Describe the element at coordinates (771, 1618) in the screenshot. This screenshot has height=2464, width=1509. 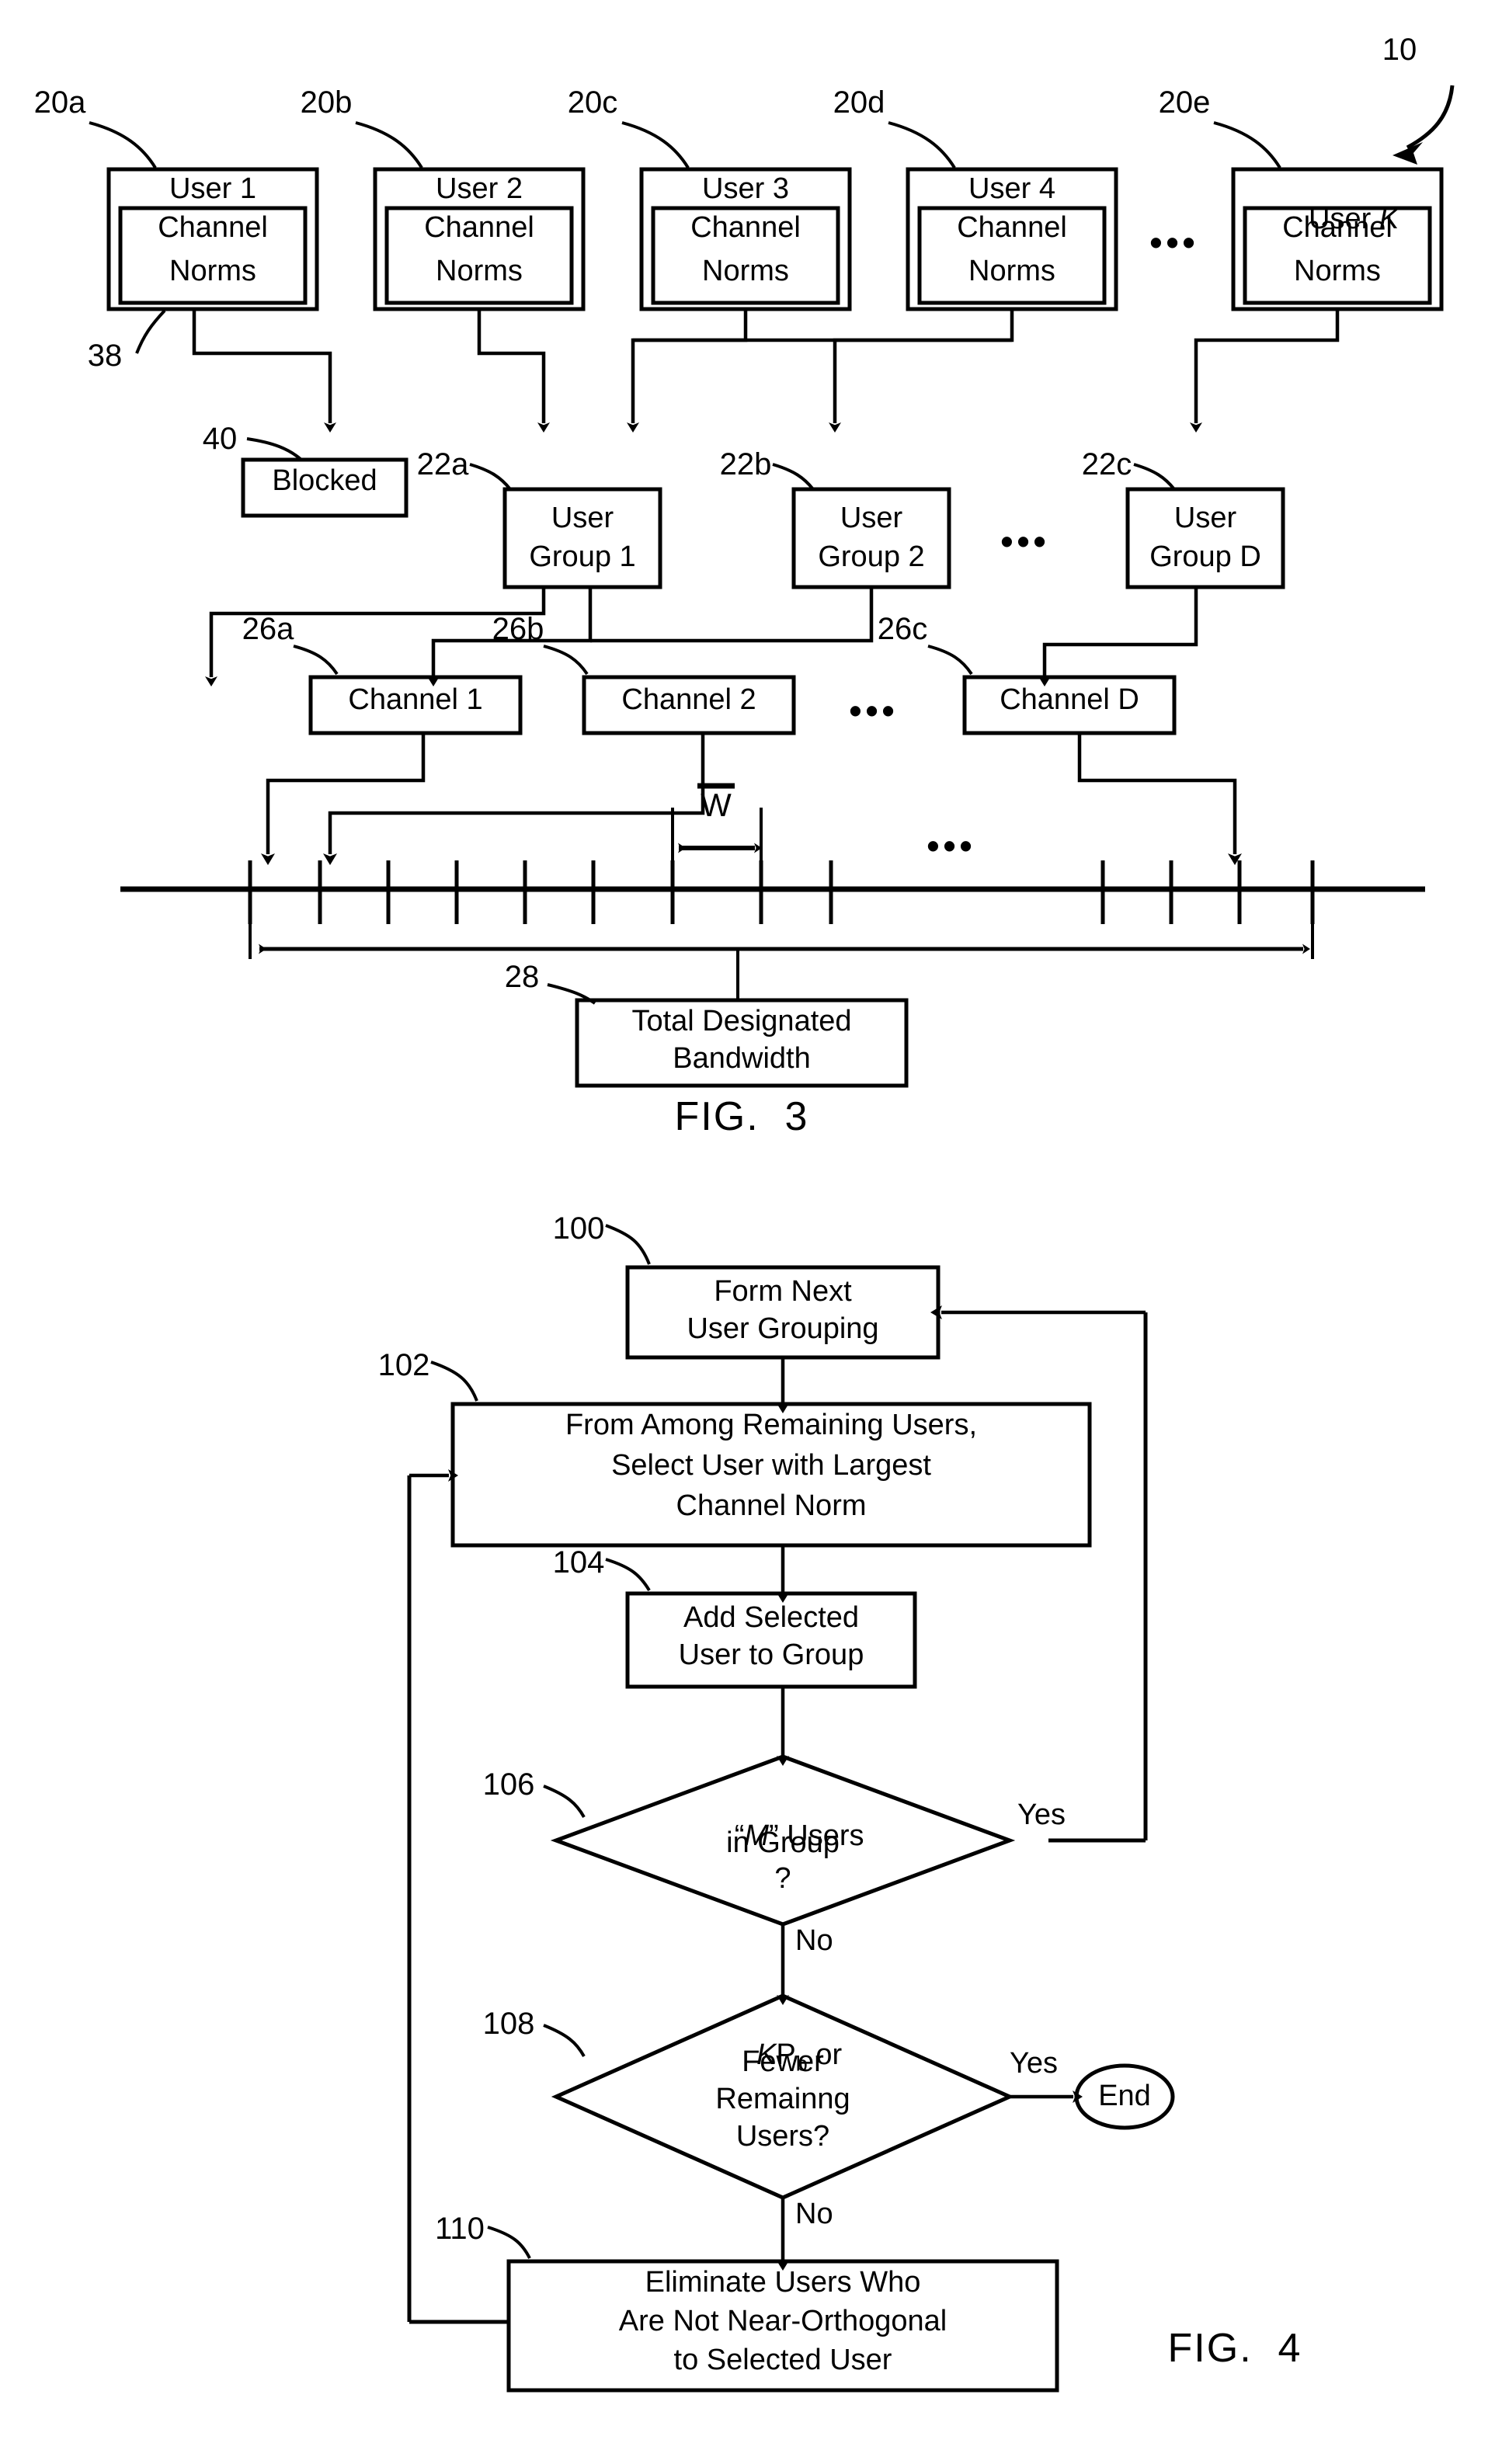
I see `step-104-line1: Add Selected` at that location.